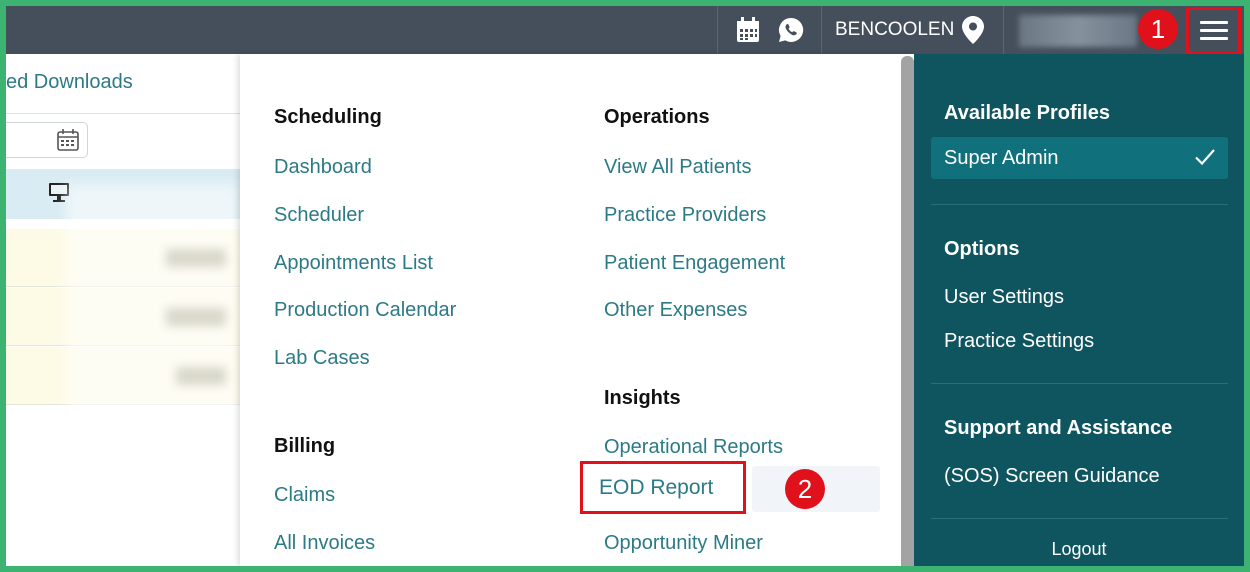 The height and width of the screenshot is (572, 1250). What do you see at coordinates (656, 487) in the screenshot?
I see `menu-item-label: EOD Report` at bounding box center [656, 487].